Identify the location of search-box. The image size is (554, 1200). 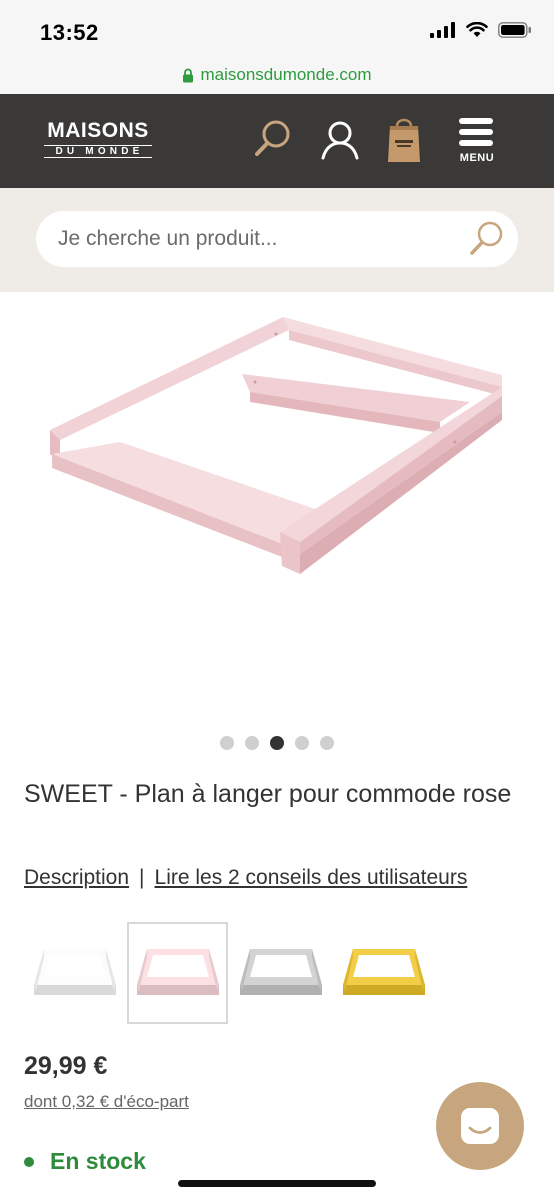
(277, 239).